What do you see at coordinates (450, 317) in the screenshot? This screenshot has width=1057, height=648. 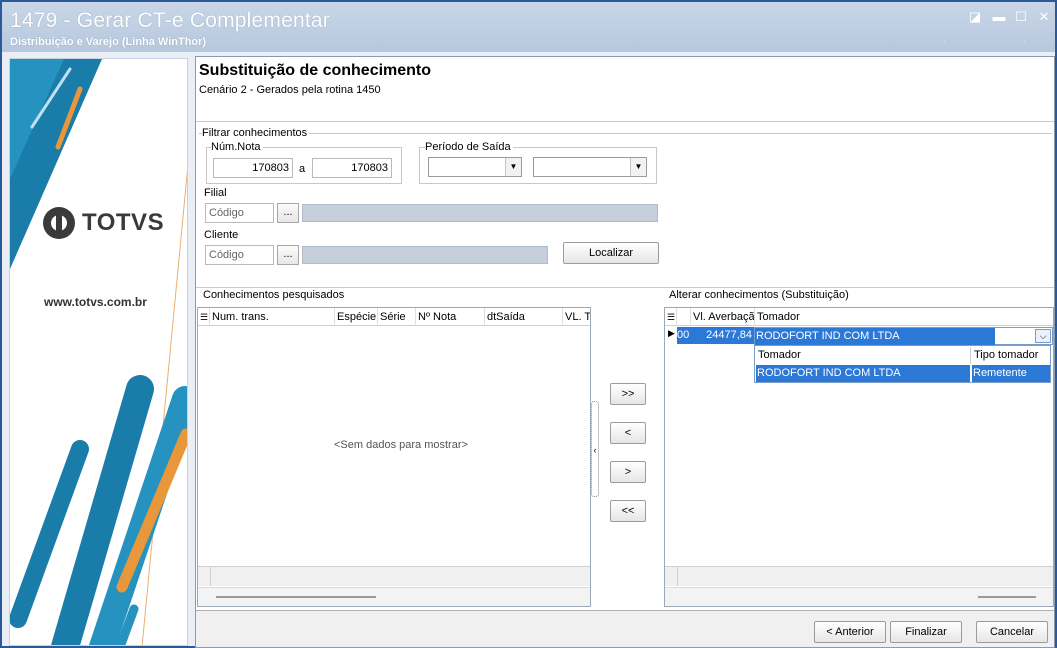 I see `col-num-nota: Nº Nota` at bounding box center [450, 317].